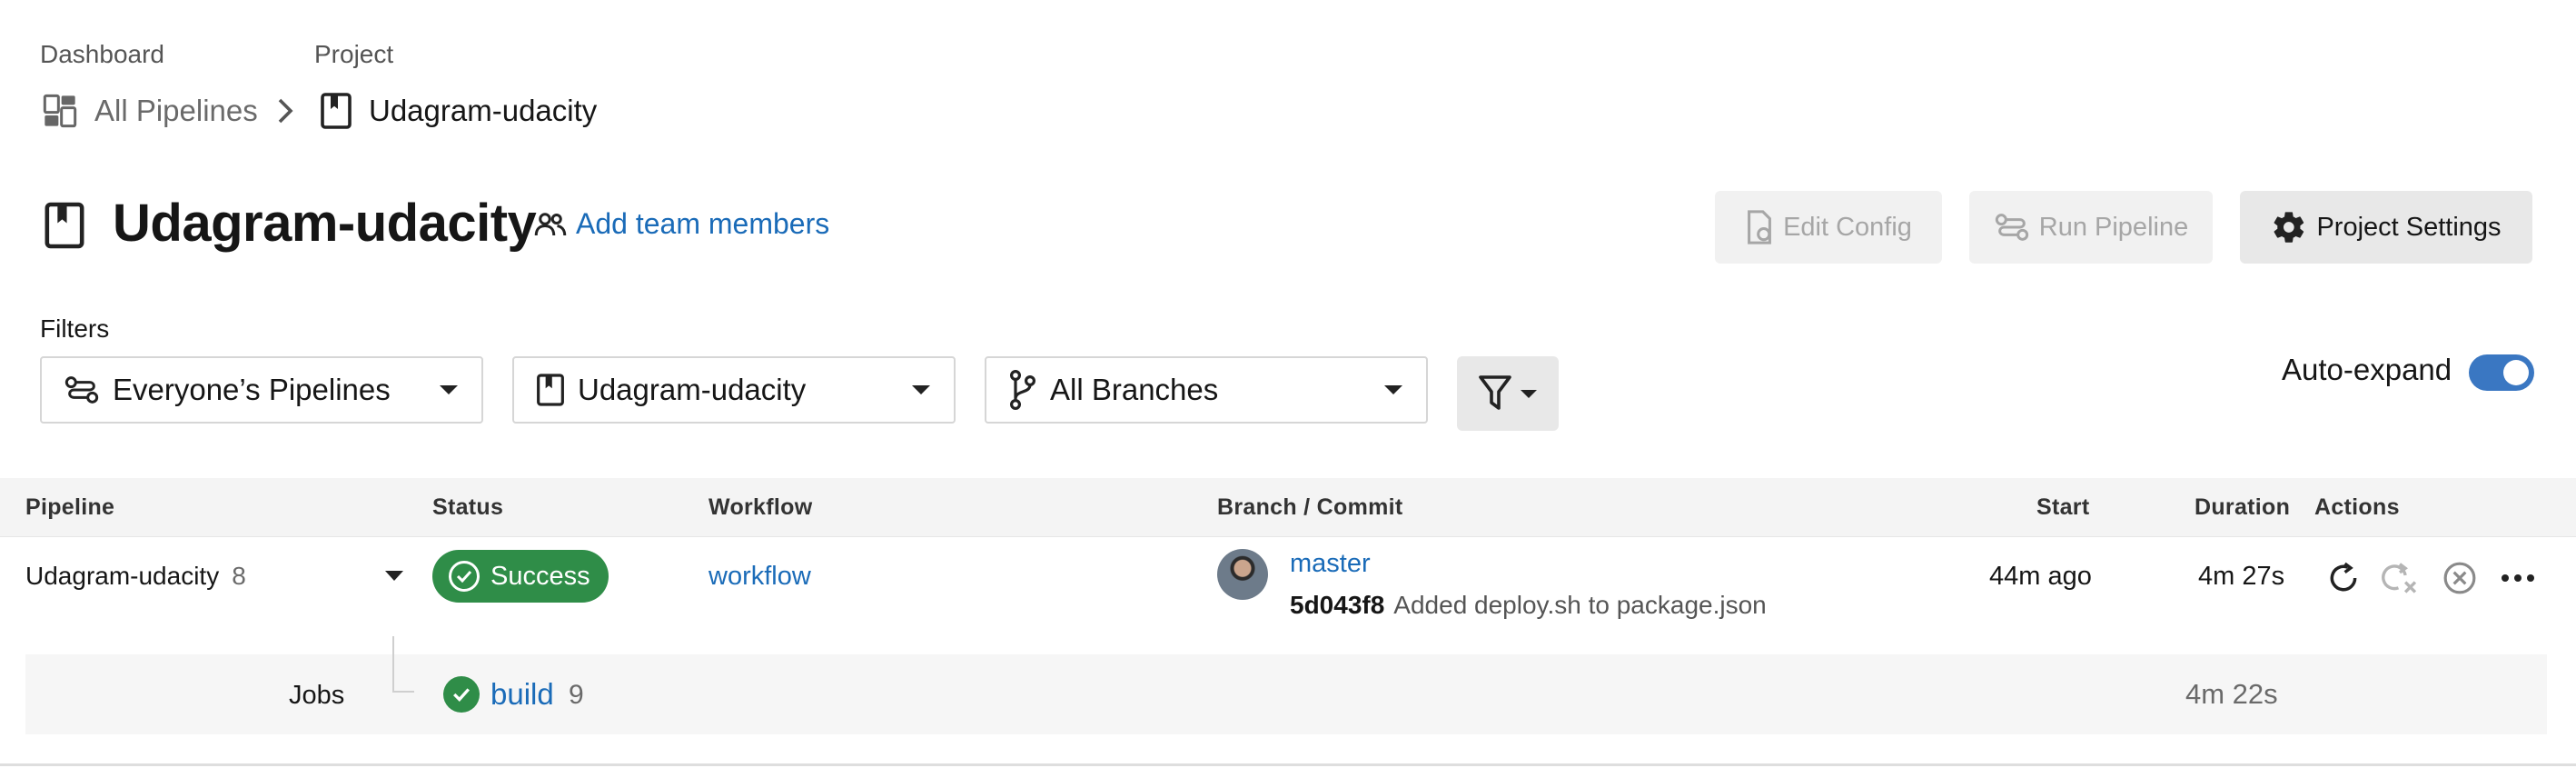 The height and width of the screenshot is (778, 2576). What do you see at coordinates (176, 110) in the screenshot?
I see `breadcrumb-all-pipelines-label: All Pipelines` at bounding box center [176, 110].